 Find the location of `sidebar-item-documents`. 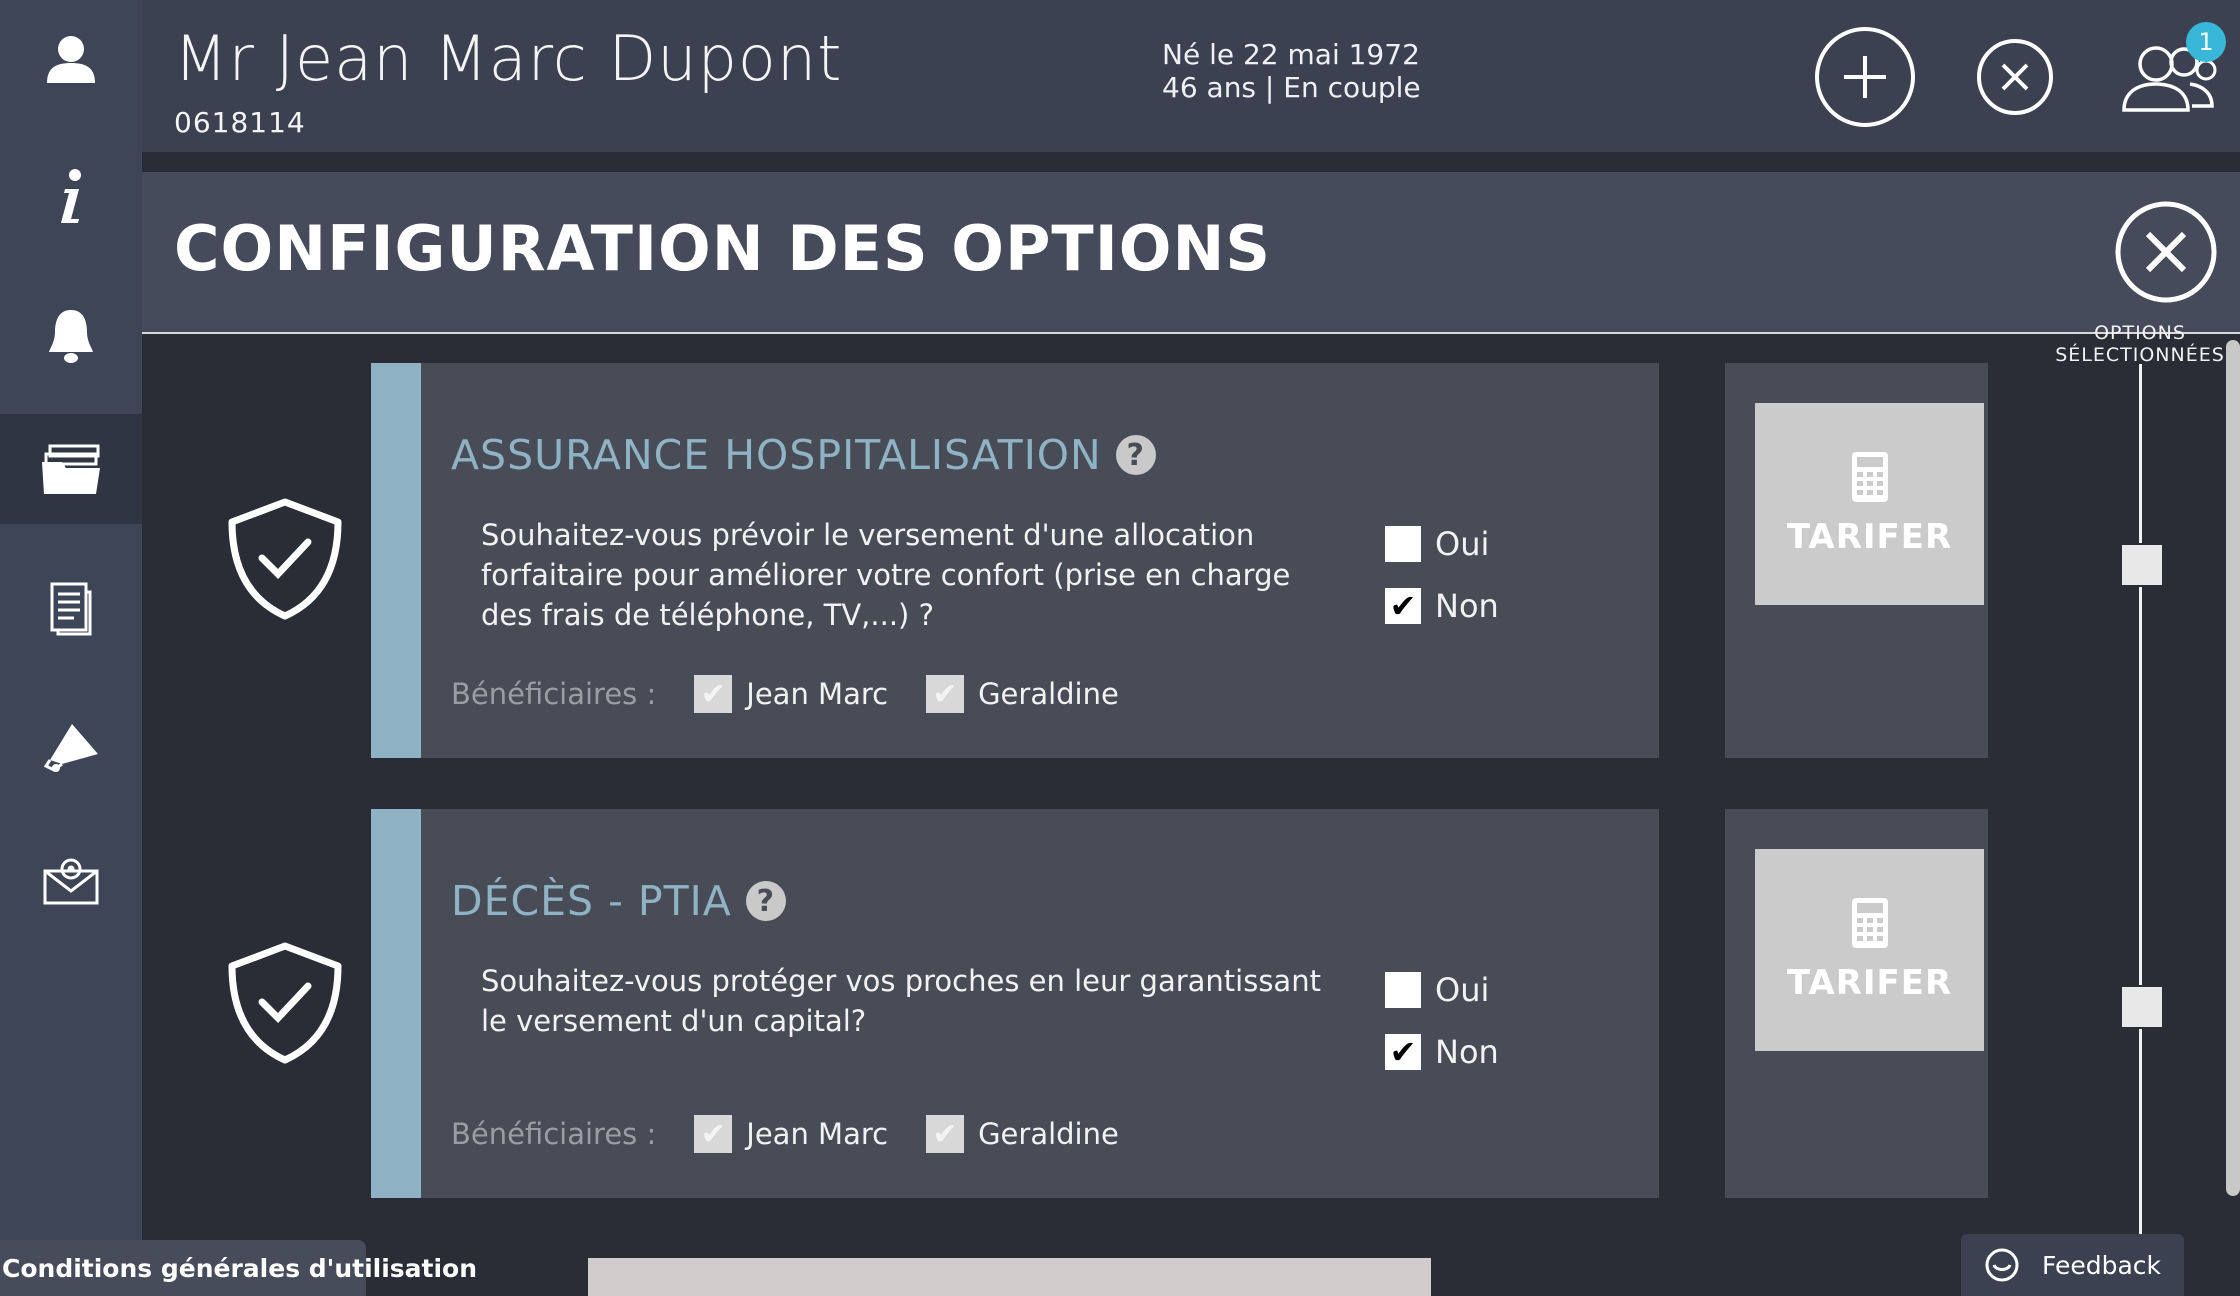

sidebar-item-documents is located at coordinates (71, 609).